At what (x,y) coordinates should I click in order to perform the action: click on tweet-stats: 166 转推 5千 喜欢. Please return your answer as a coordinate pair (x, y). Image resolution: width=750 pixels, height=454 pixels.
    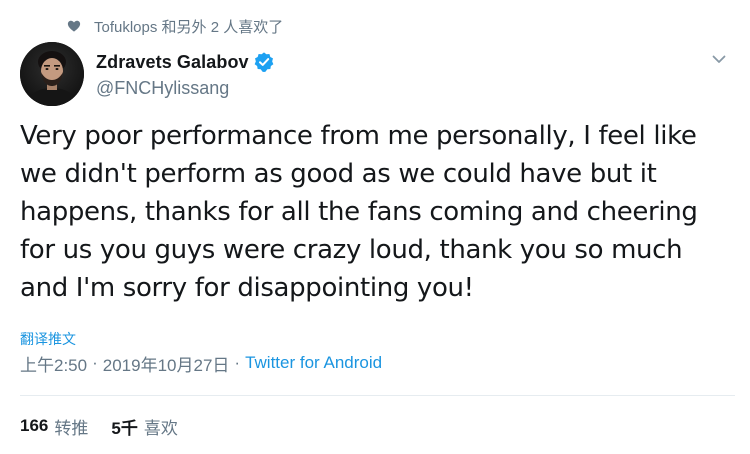
    Looking at the image, I should click on (110, 426).